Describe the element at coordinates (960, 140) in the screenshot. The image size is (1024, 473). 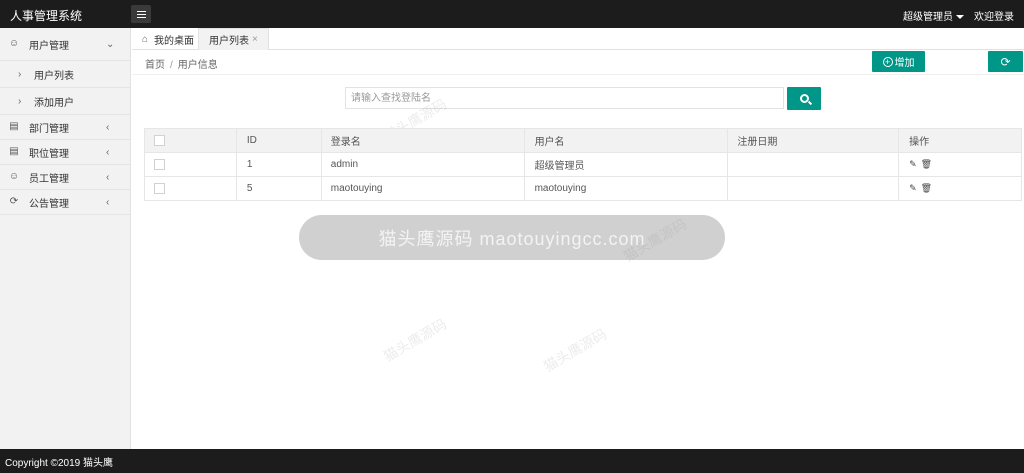
I see `column-header-actions: 操作` at that location.